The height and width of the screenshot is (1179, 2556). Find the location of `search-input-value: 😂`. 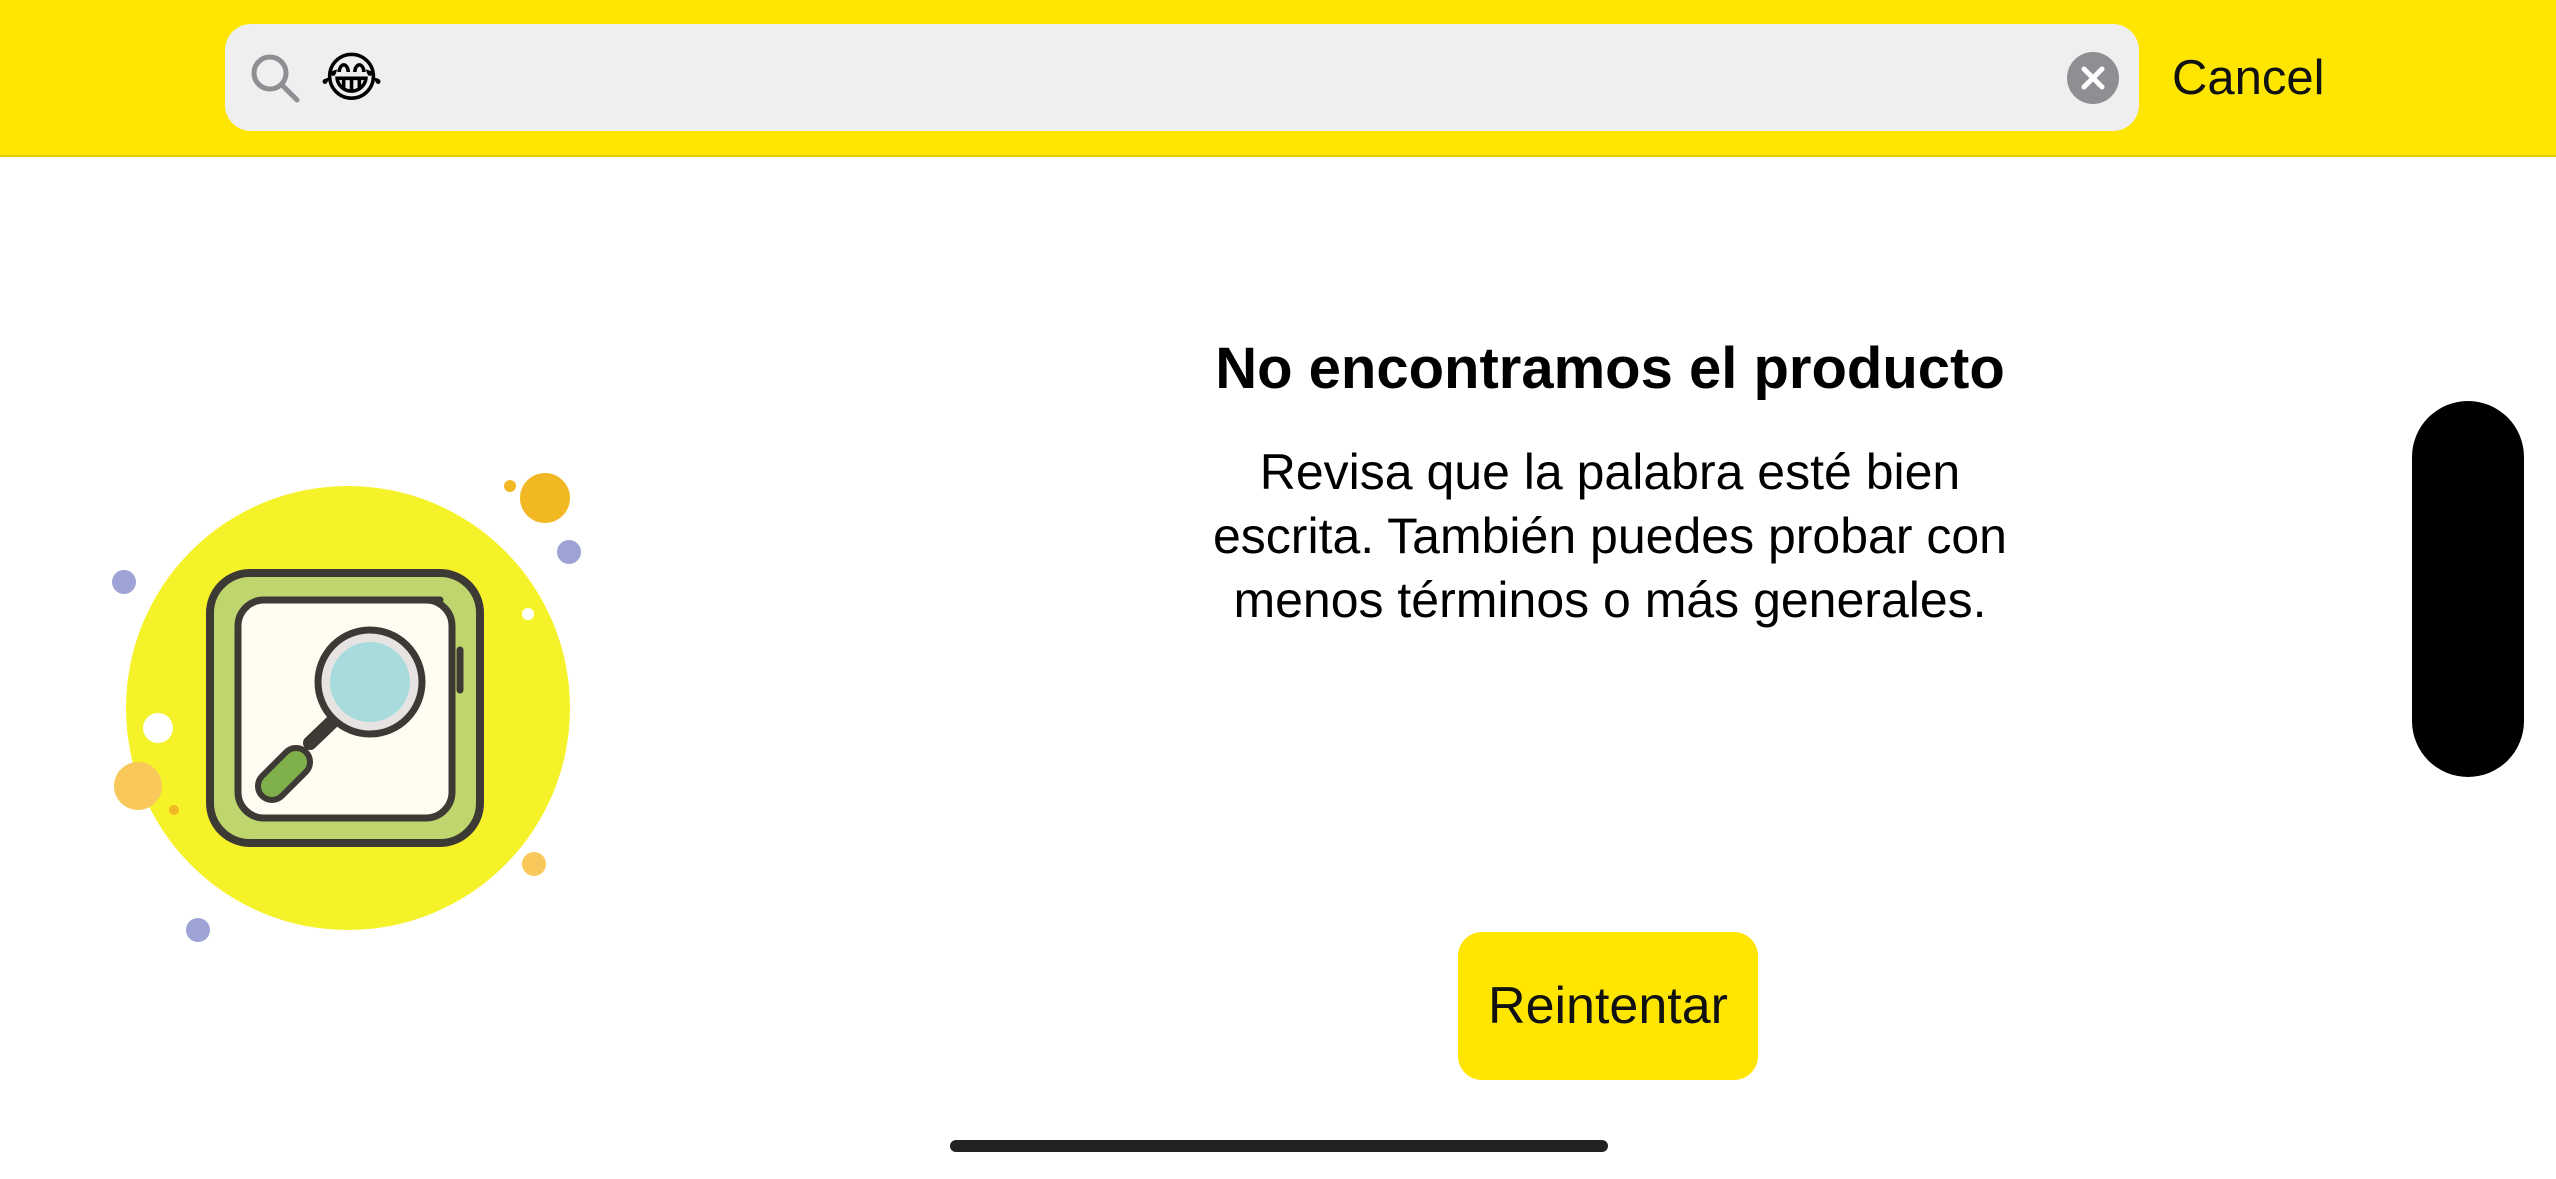

search-input-value: 😂 is located at coordinates (351, 77).